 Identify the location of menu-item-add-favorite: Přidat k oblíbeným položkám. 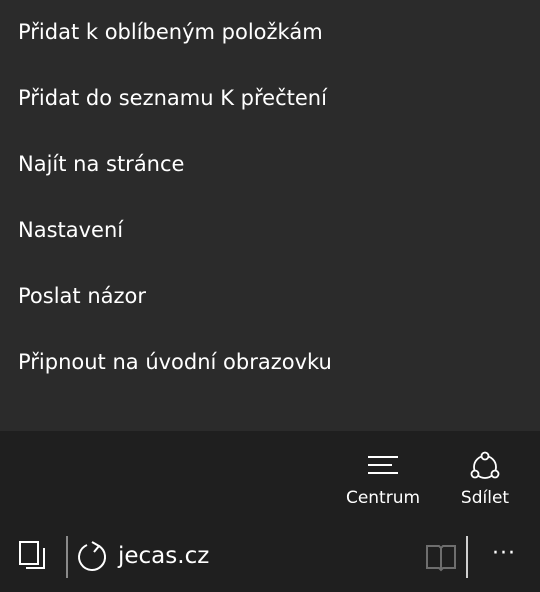
(170, 32).